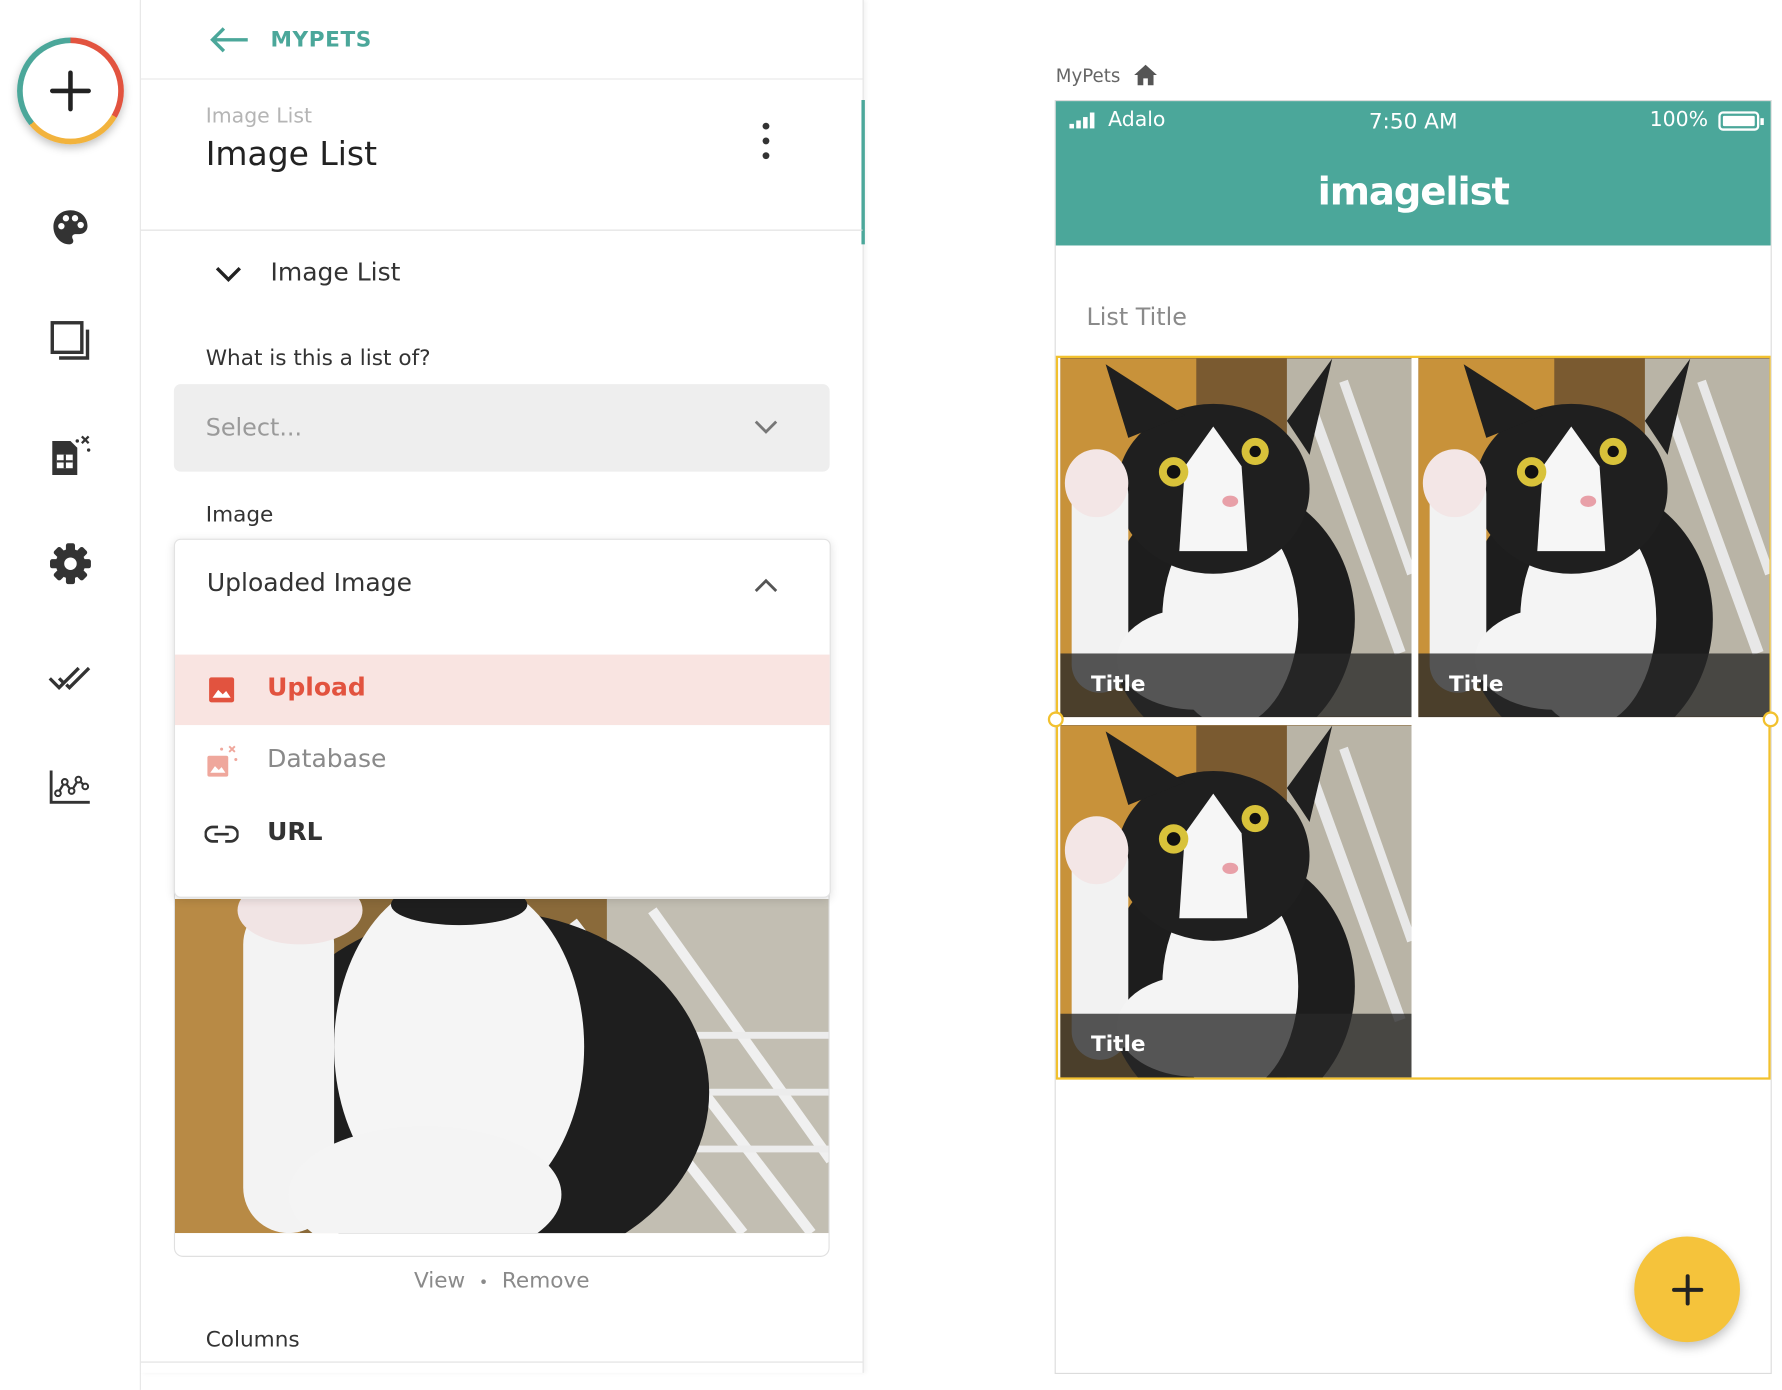  What do you see at coordinates (229, 40) in the screenshot?
I see `arrow-left-icon` at bounding box center [229, 40].